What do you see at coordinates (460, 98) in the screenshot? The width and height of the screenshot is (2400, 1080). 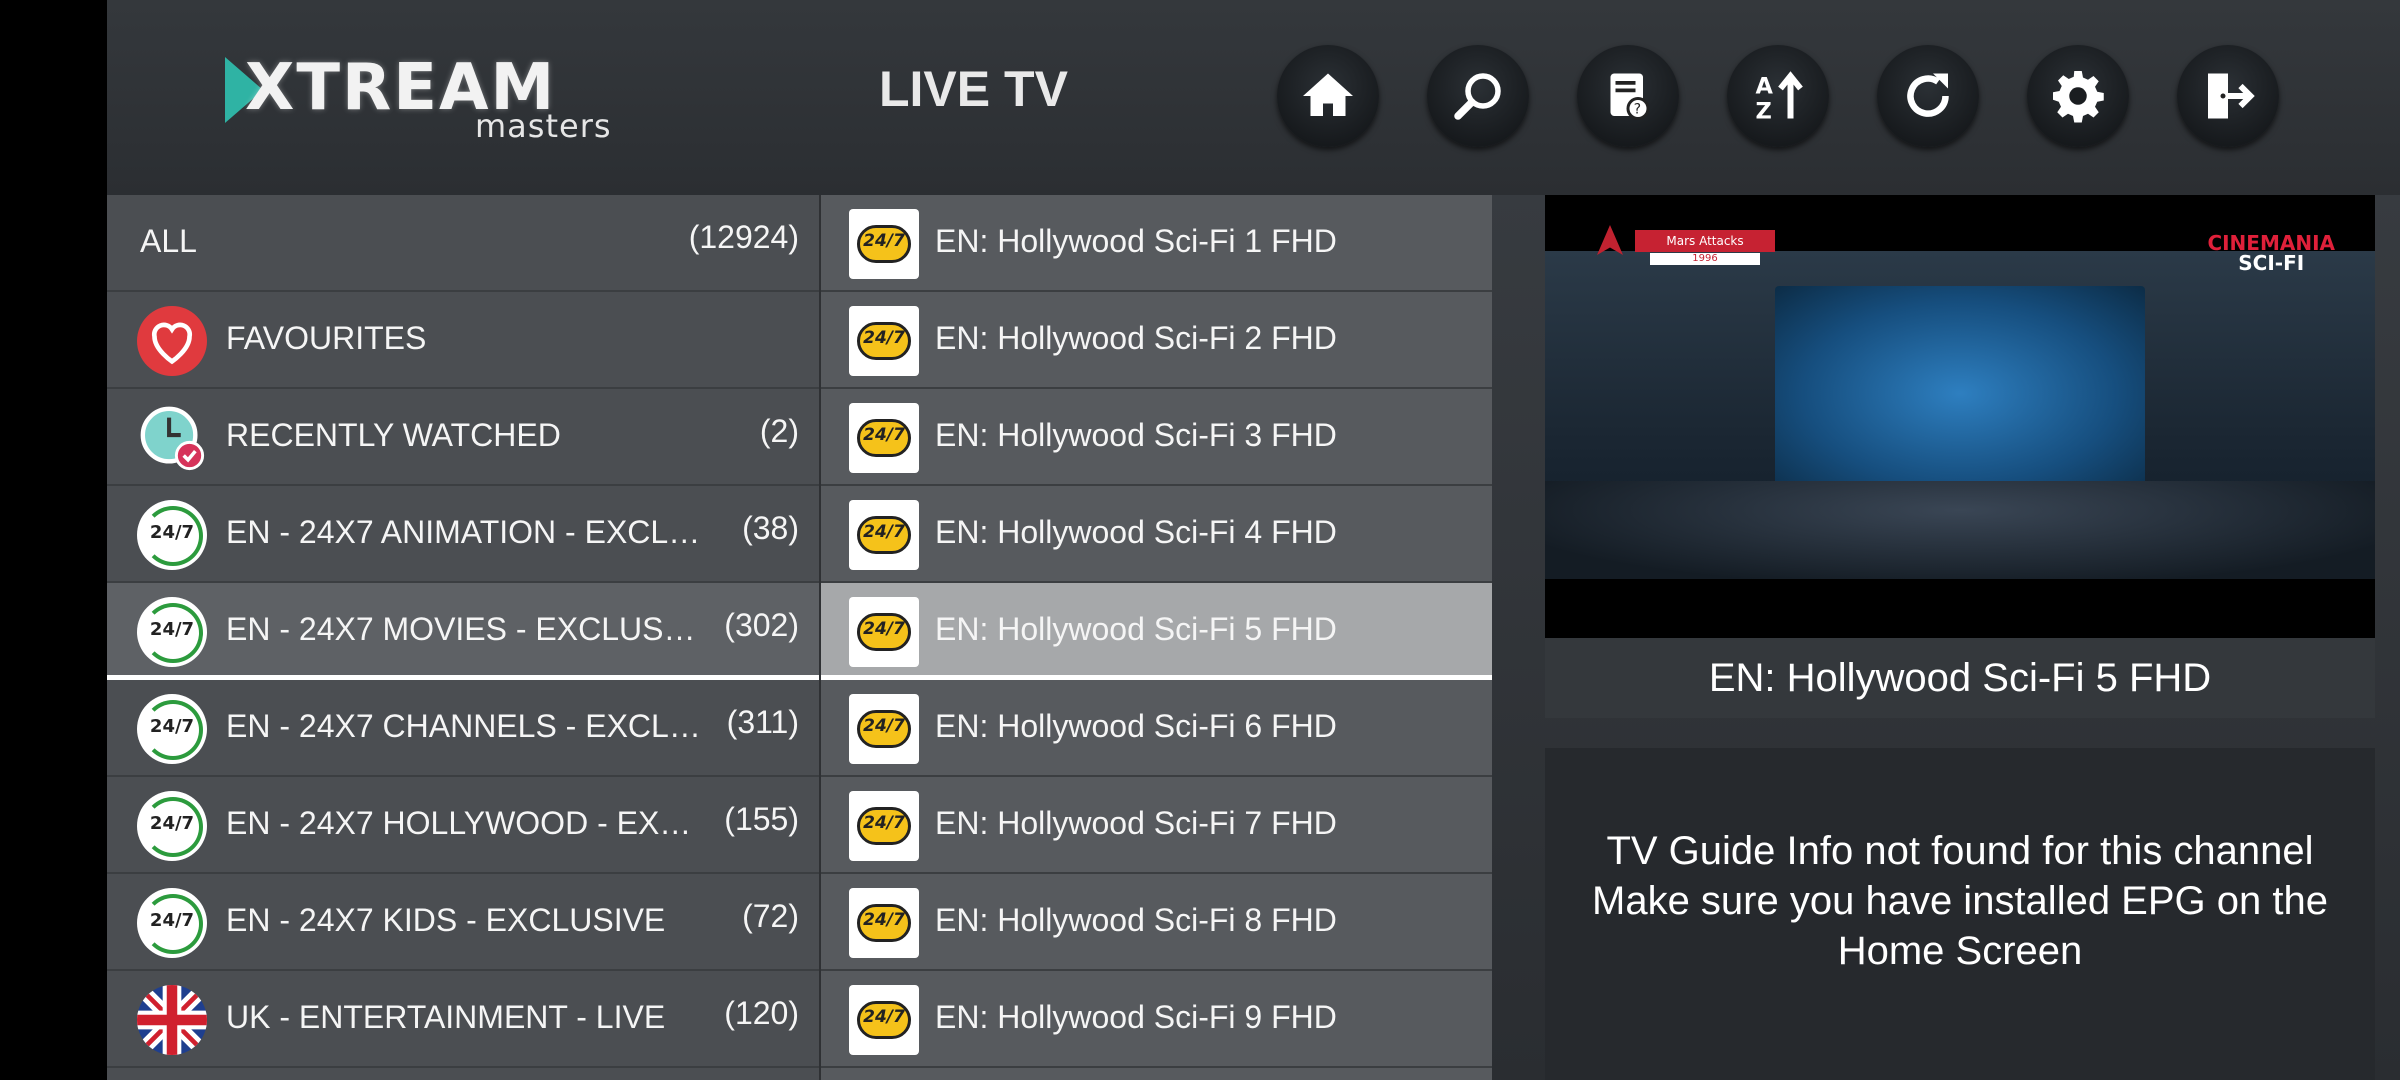 I see `app-logo: XTREAM masters` at bounding box center [460, 98].